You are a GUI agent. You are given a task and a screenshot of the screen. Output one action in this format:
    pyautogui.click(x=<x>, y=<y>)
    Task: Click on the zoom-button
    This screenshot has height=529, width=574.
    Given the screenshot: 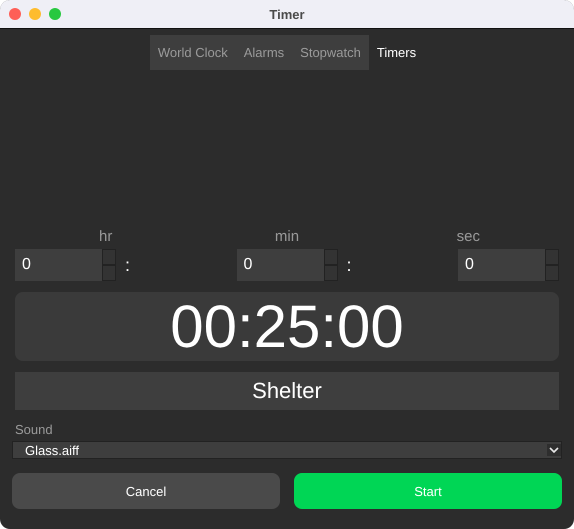 What is the action you would take?
    pyautogui.click(x=55, y=14)
    